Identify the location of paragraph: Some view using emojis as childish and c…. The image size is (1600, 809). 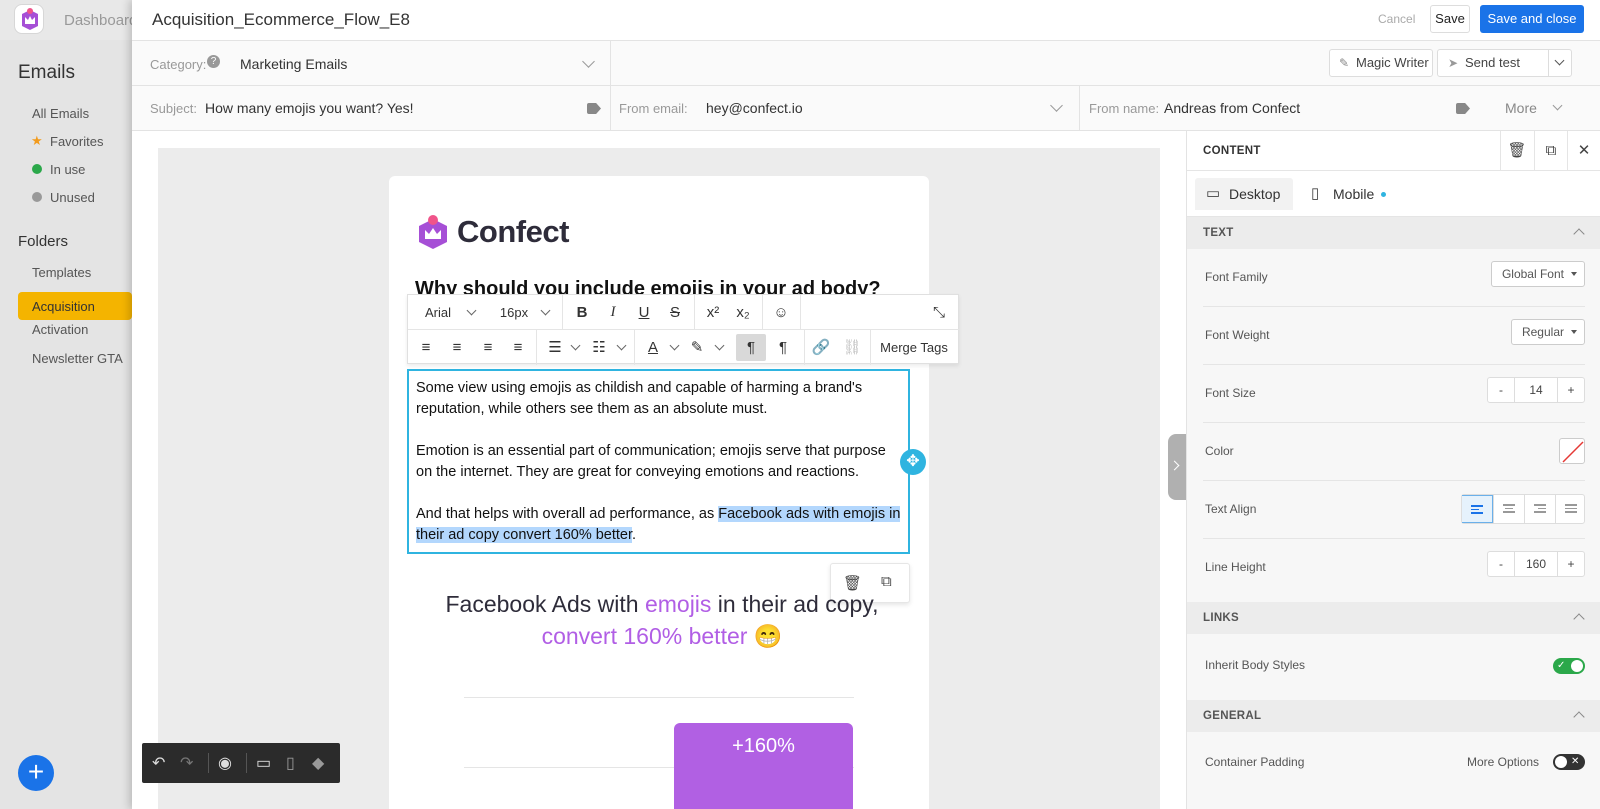
(658, 399).